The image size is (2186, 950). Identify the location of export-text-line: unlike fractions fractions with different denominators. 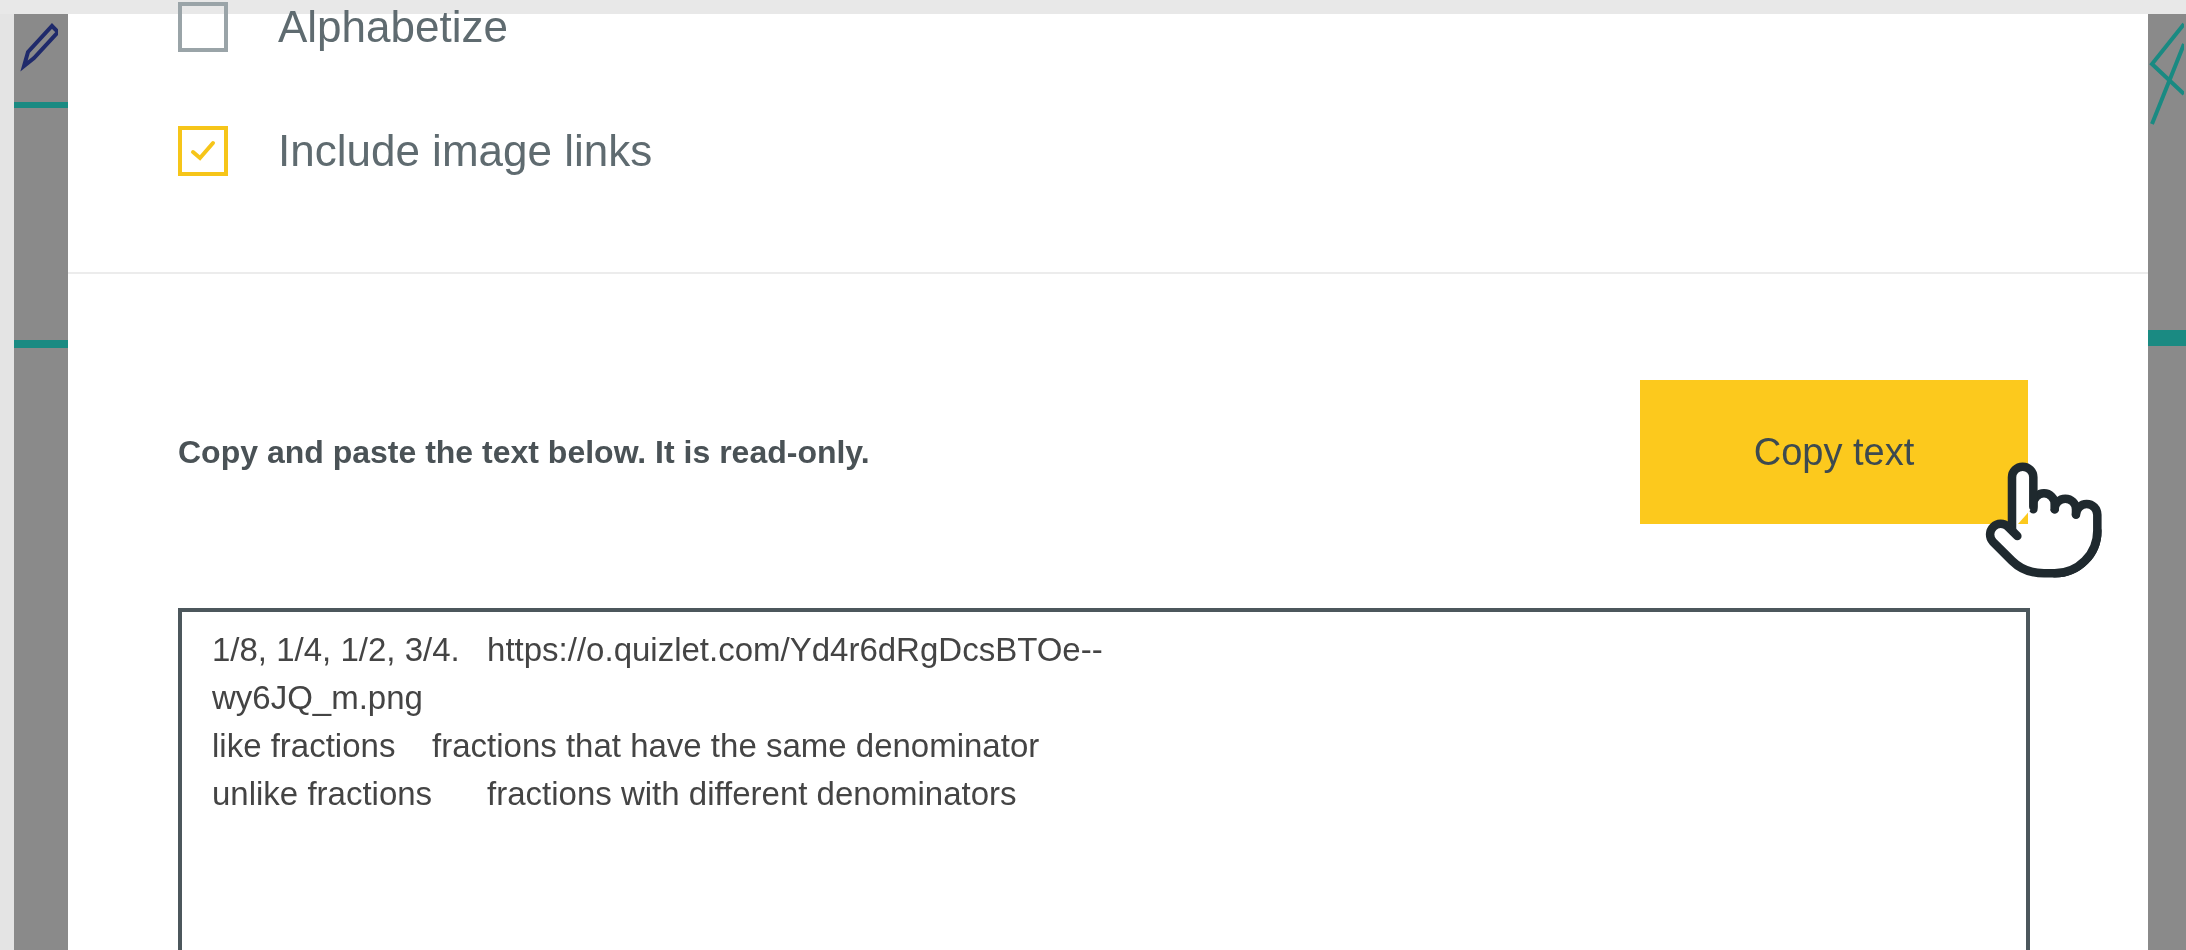
(615, 794).